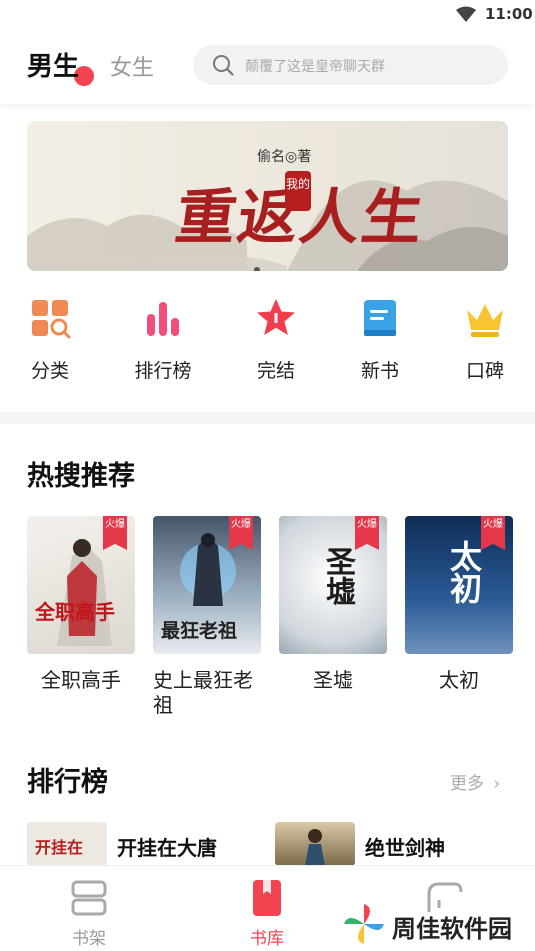 This screenshot has width=535, height=951. I want to click on book-card: 火爆 太初 太初, so click(459, 604).